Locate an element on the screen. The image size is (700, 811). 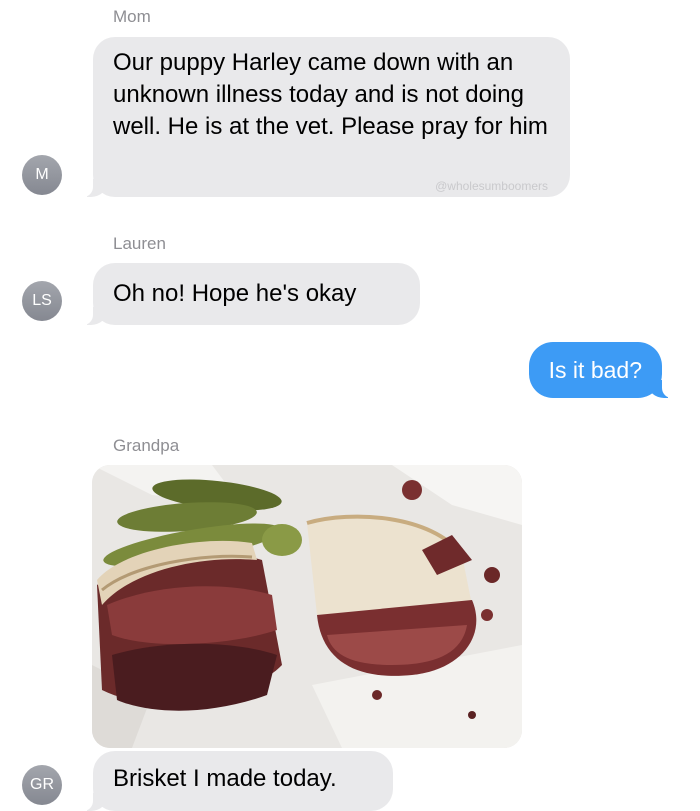
sender-name-lauren: Lauren is located at coordinates (139, 243).